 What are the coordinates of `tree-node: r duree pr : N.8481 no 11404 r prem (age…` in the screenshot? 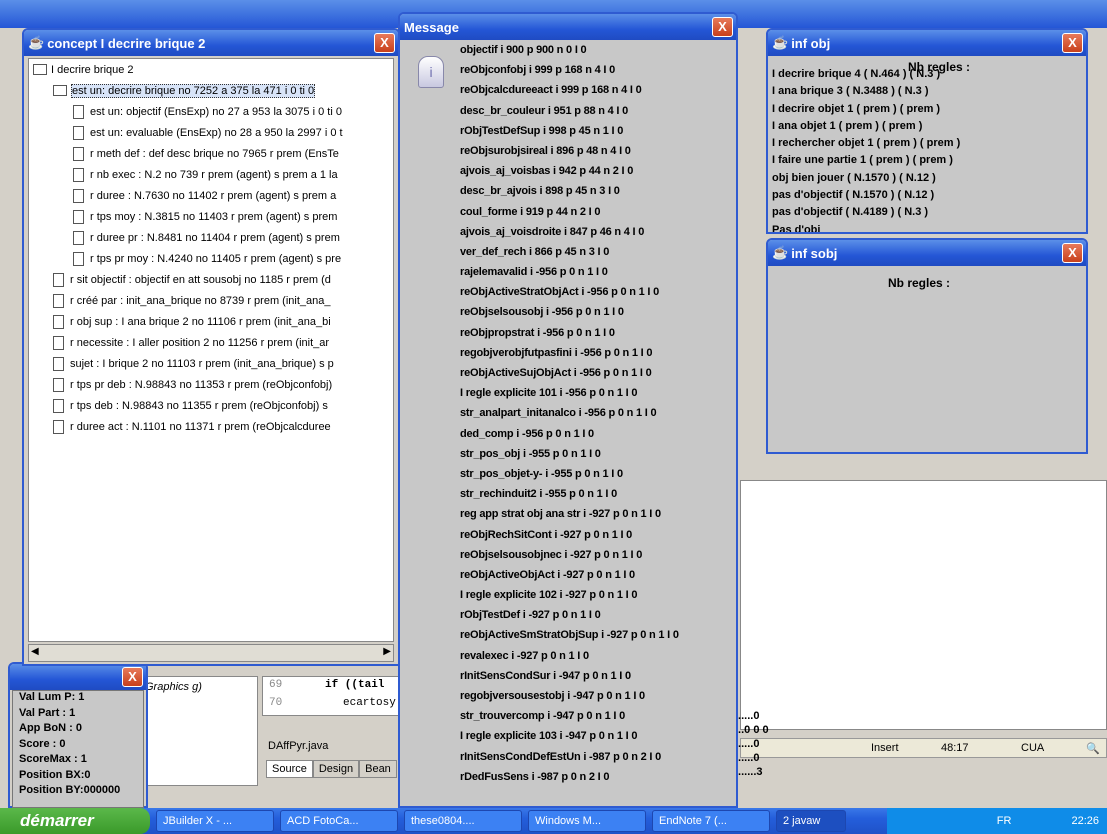 It's located at (211, 237).